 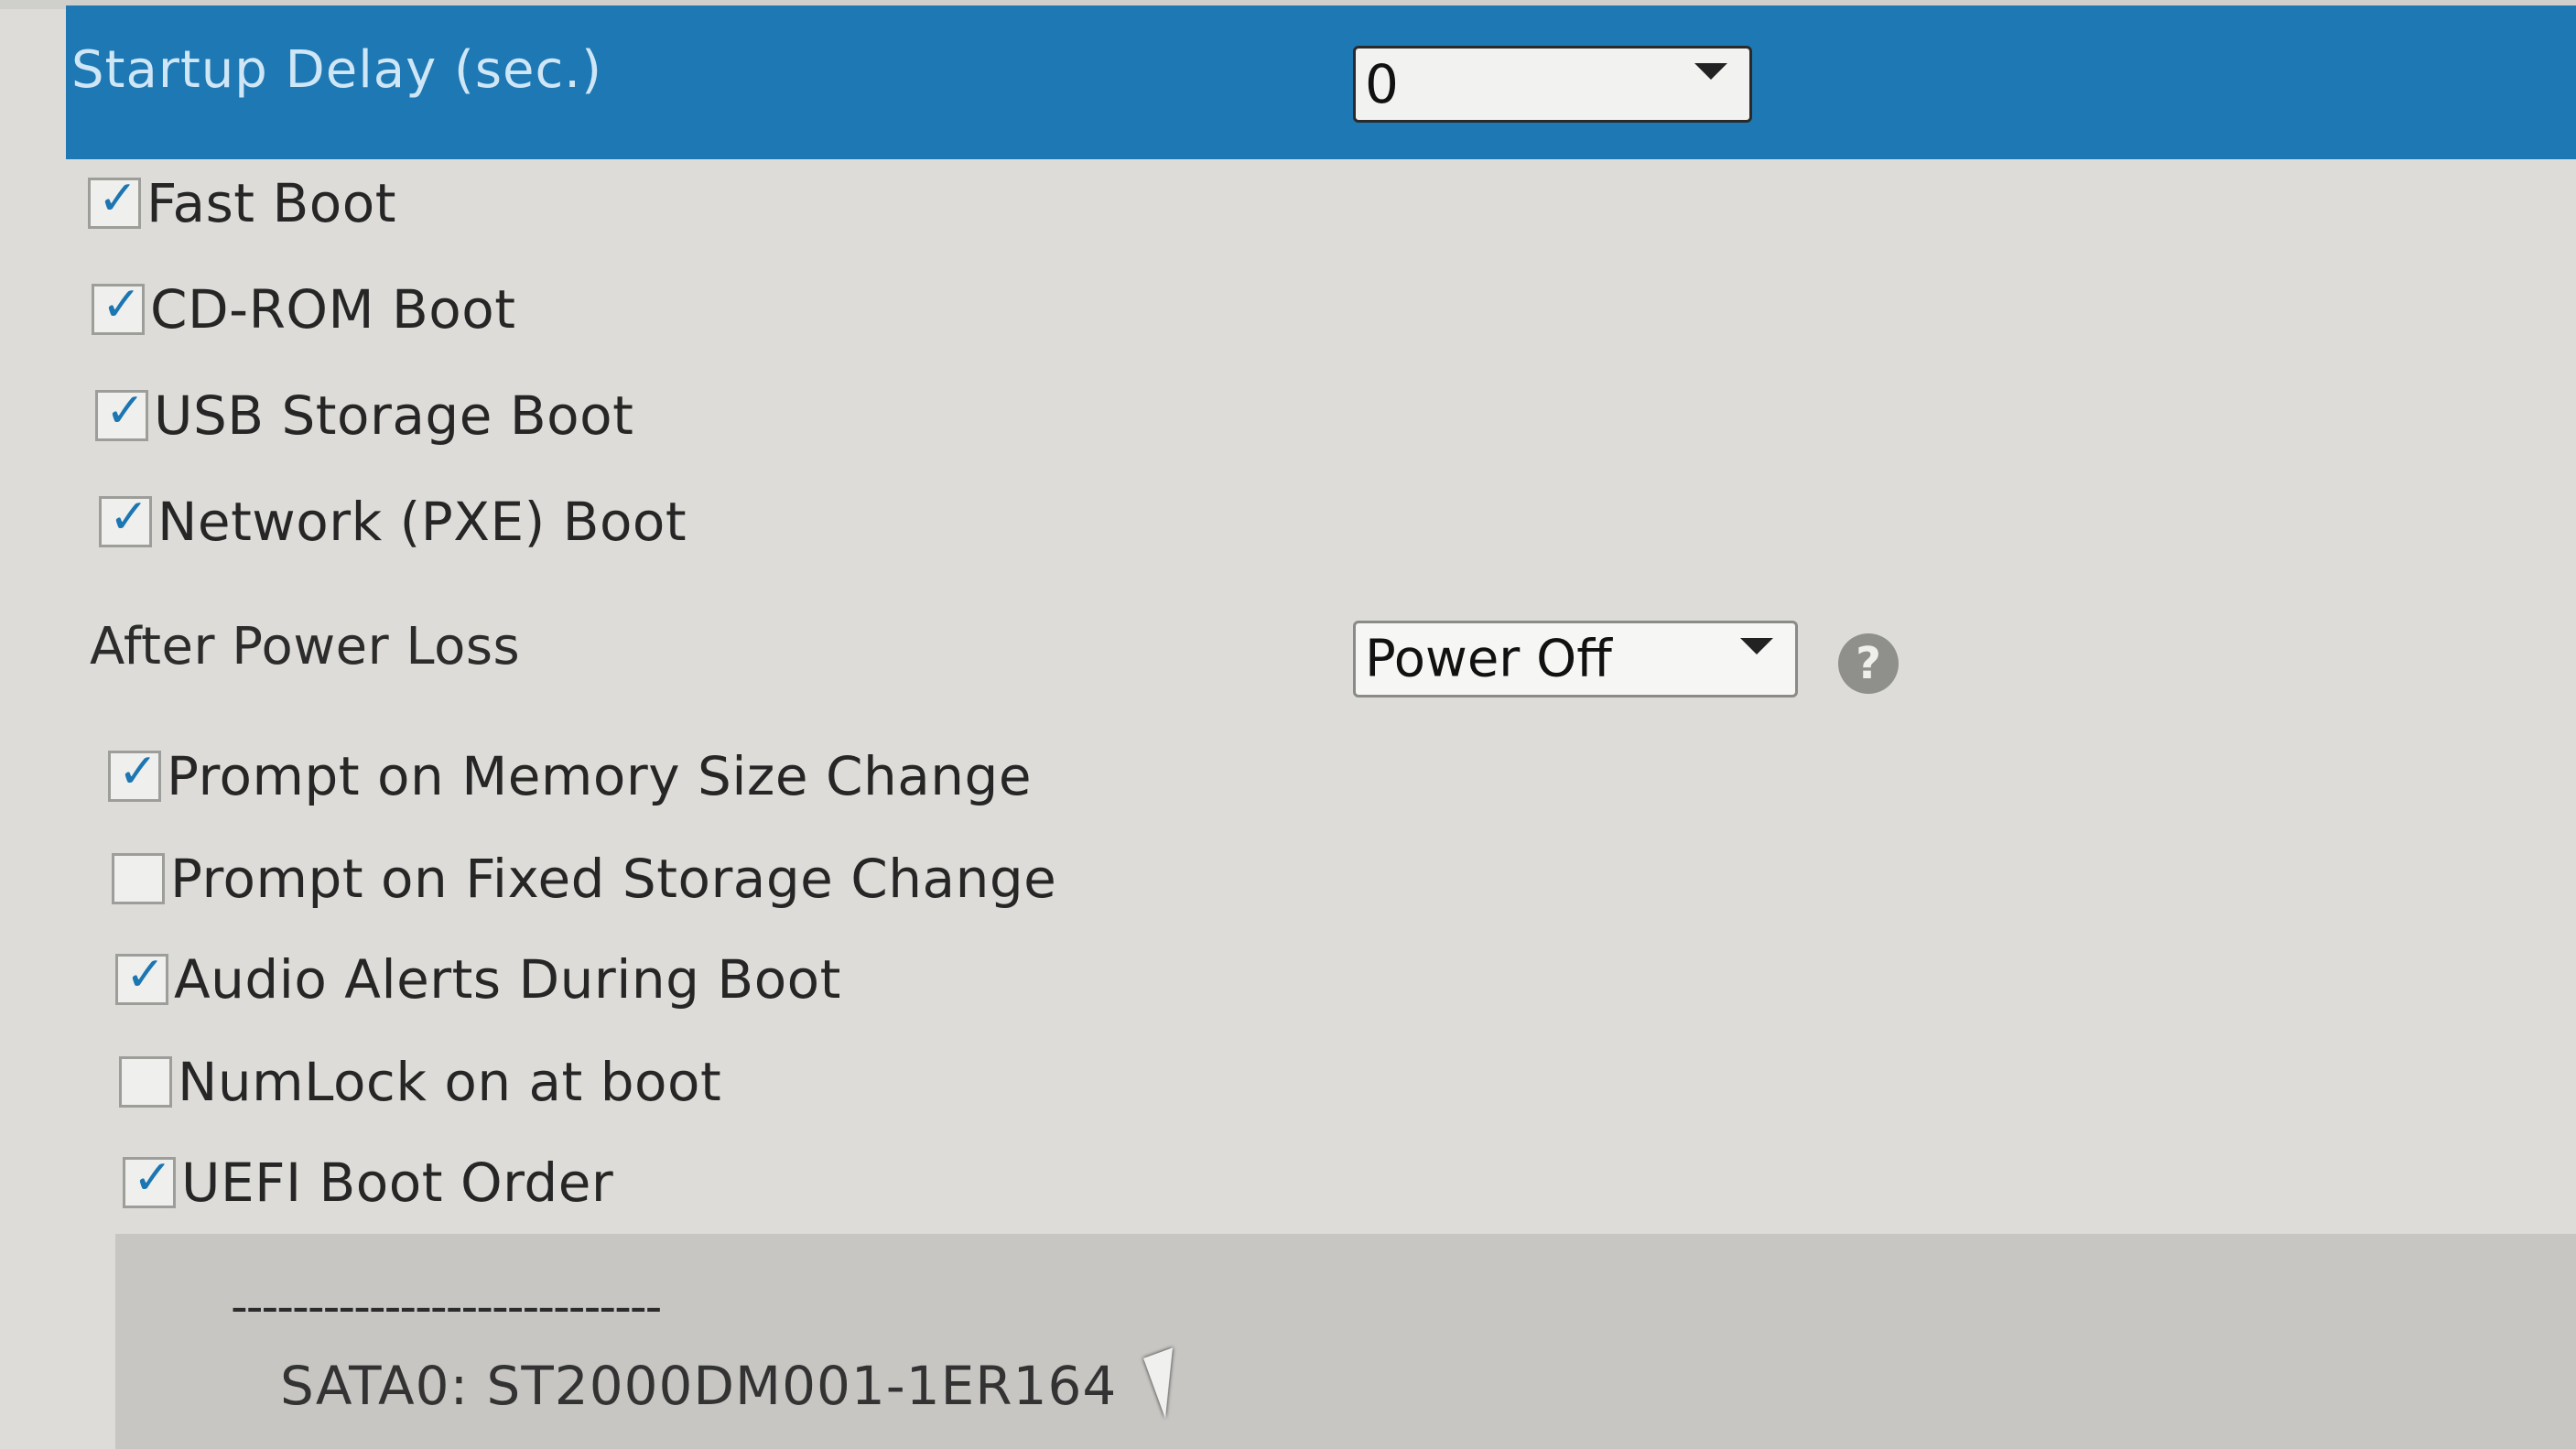 I want to click on after-power-loss-label: After Power Loss, so click(x=305, y=646).